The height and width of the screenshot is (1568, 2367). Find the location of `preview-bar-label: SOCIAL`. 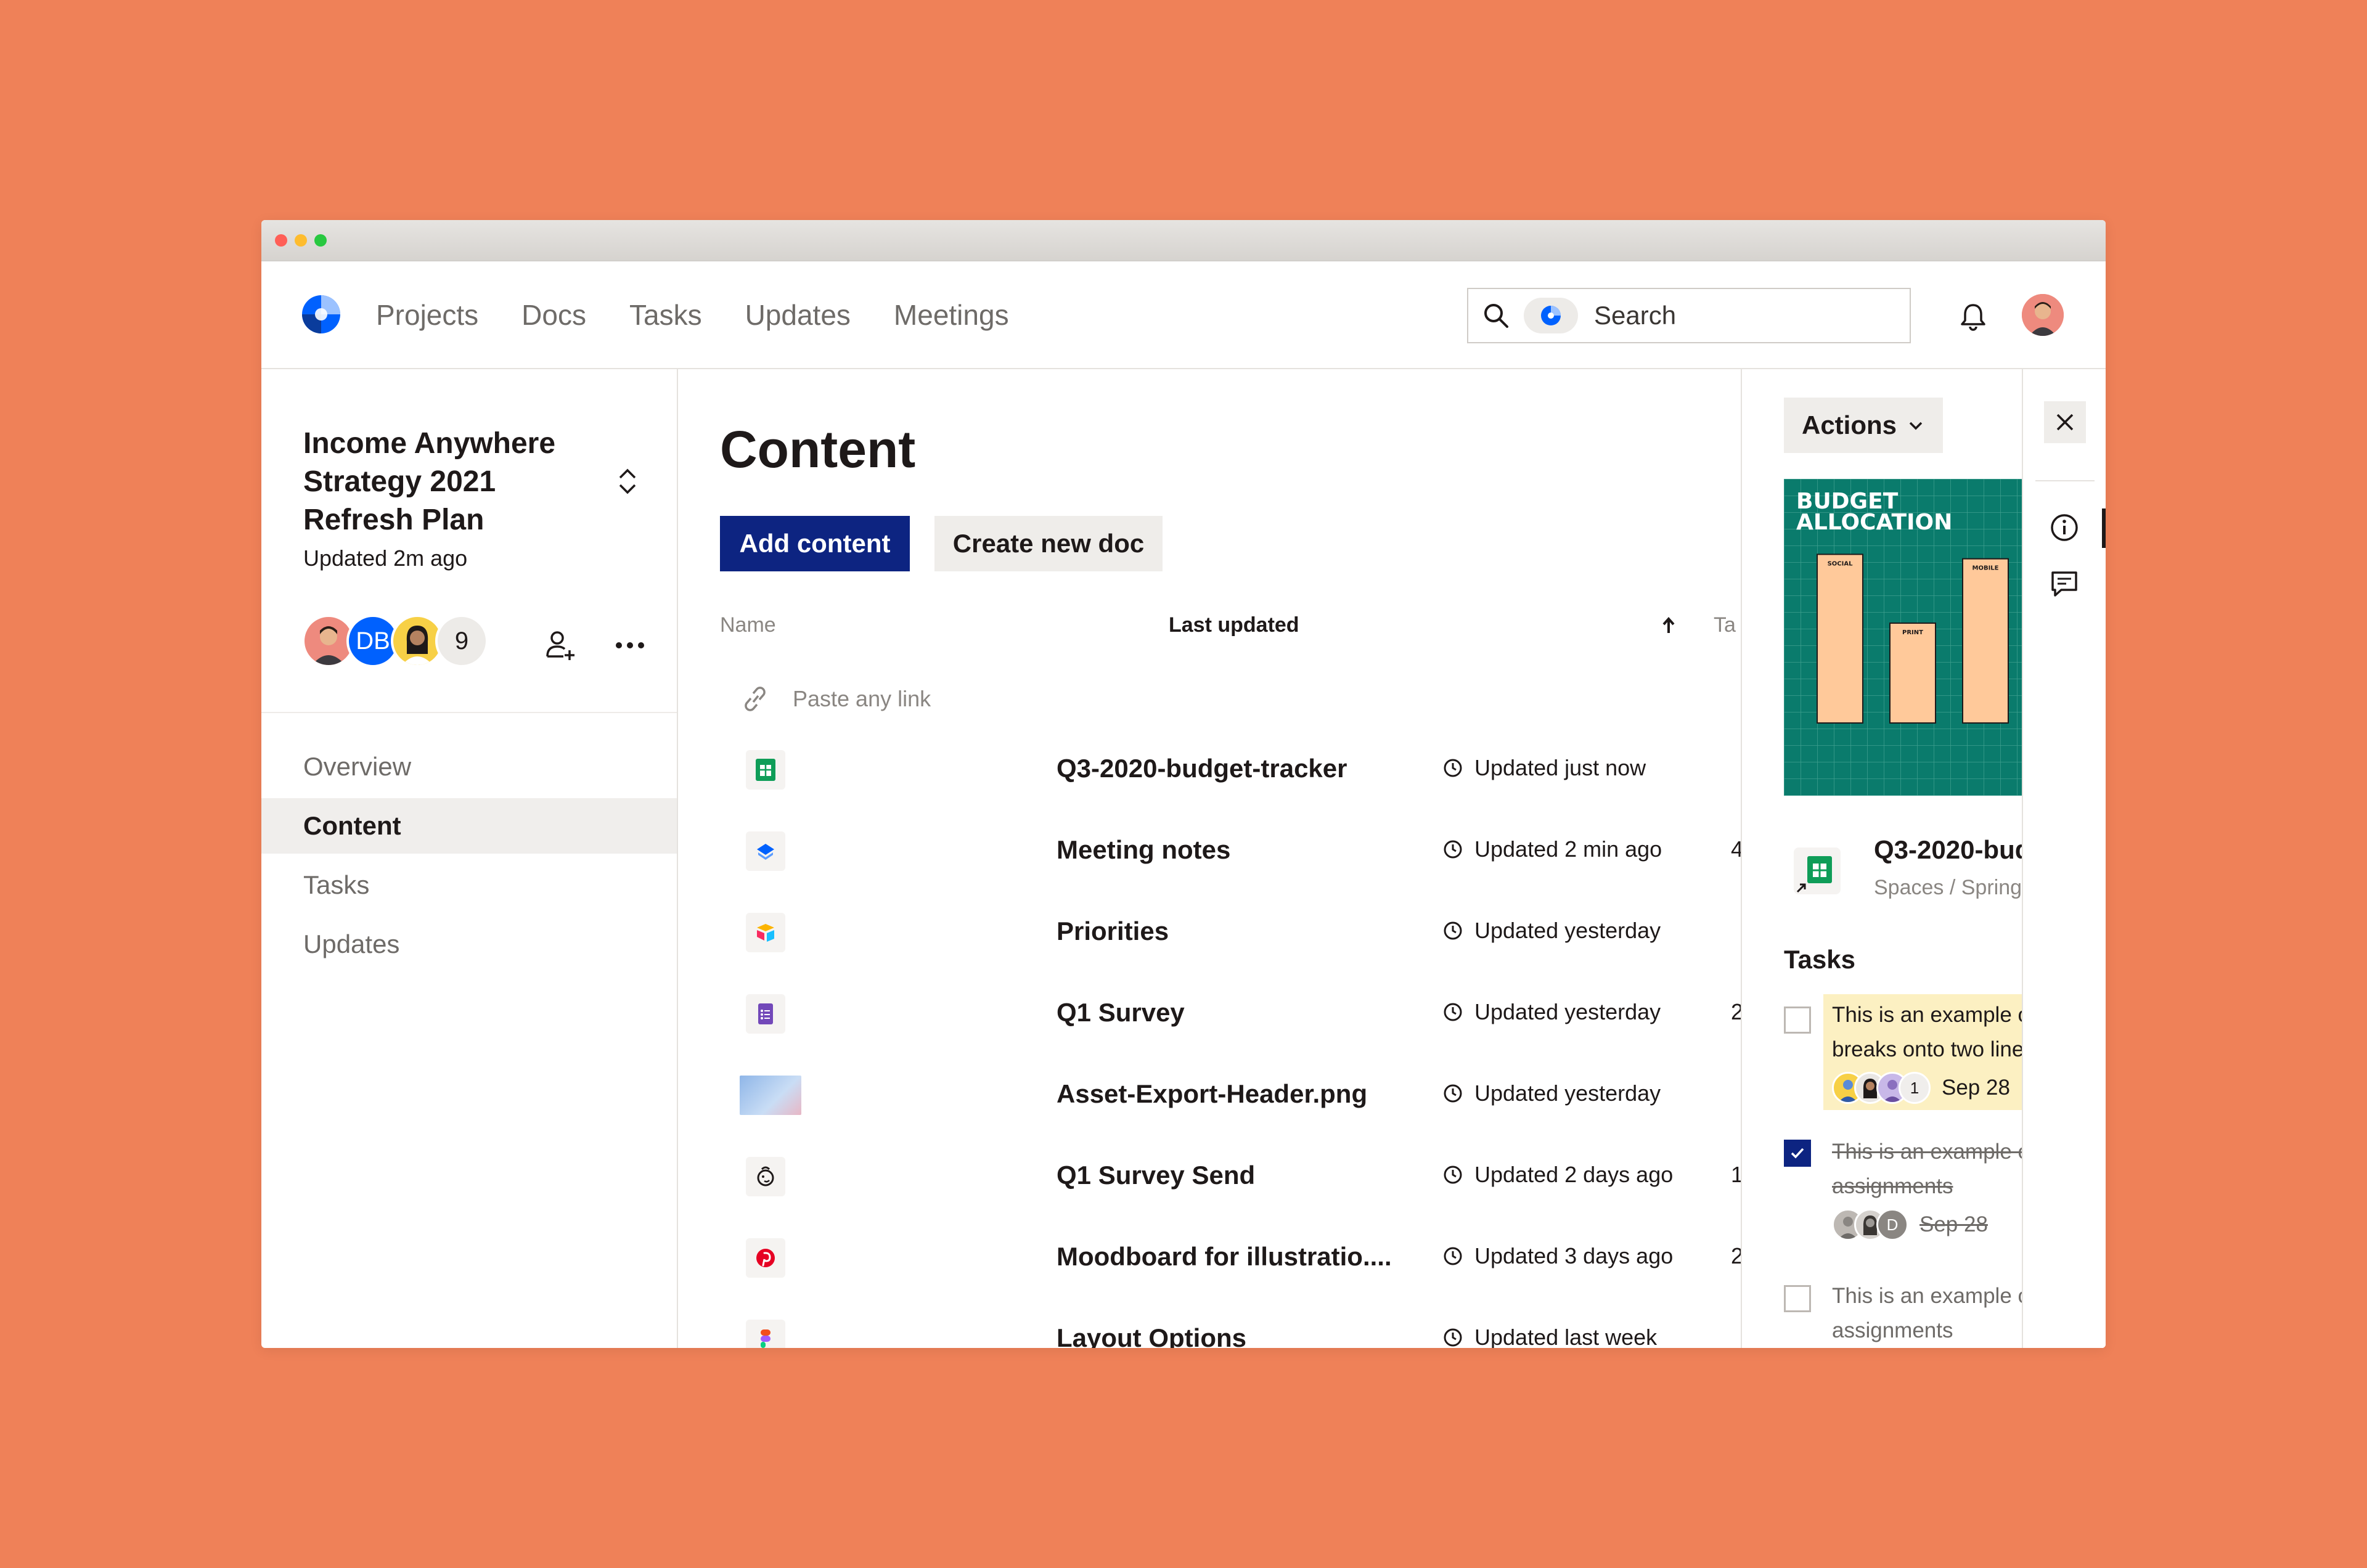

preview-bar-label: SOCIAL is located at coordinates (1841, 563).